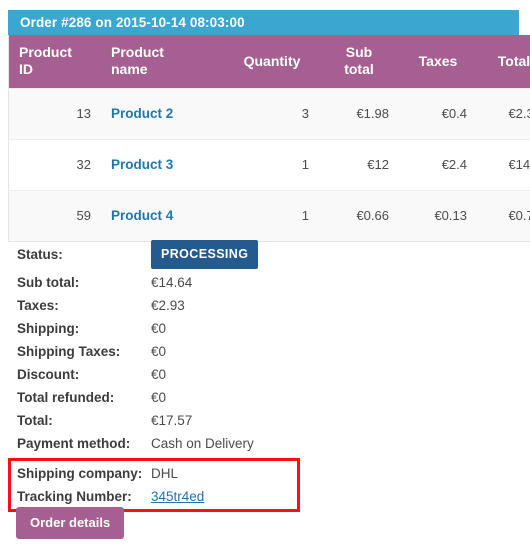 The height and width of the screenshot is (556, 530). I want to click on summary-label: Taxes:, so click(38, 305).